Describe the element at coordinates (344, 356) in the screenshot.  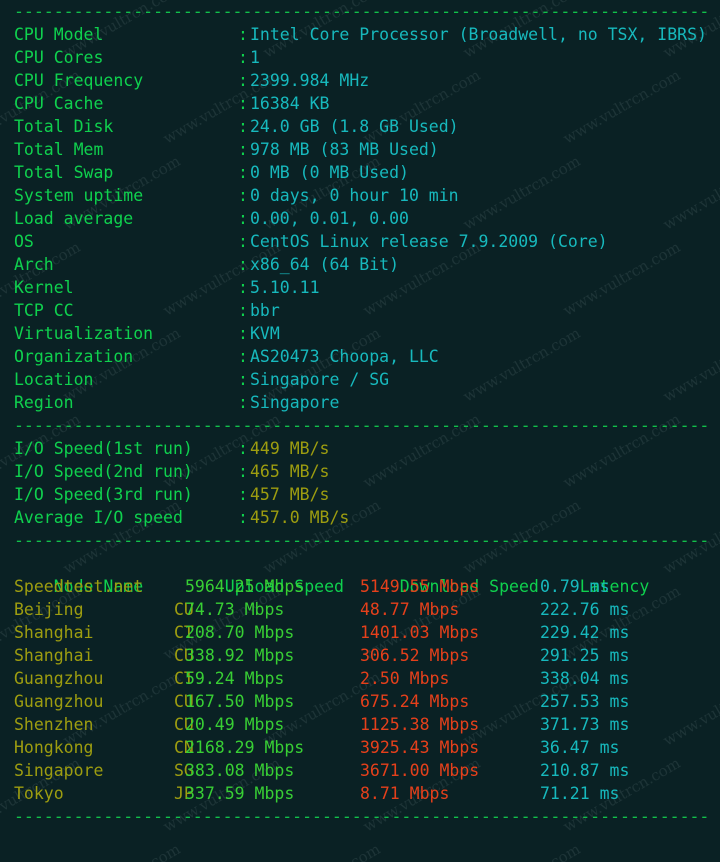
I see `system-info-value: AS20473 Choopa, LLC` at that location.